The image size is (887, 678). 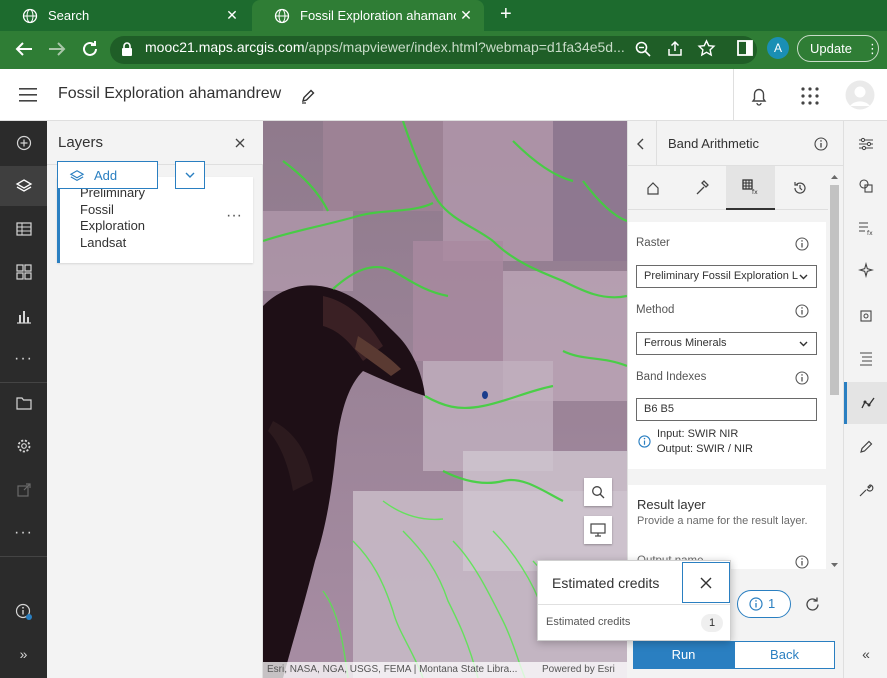 I want to click on tab-tools, so click(x=701, y=188).